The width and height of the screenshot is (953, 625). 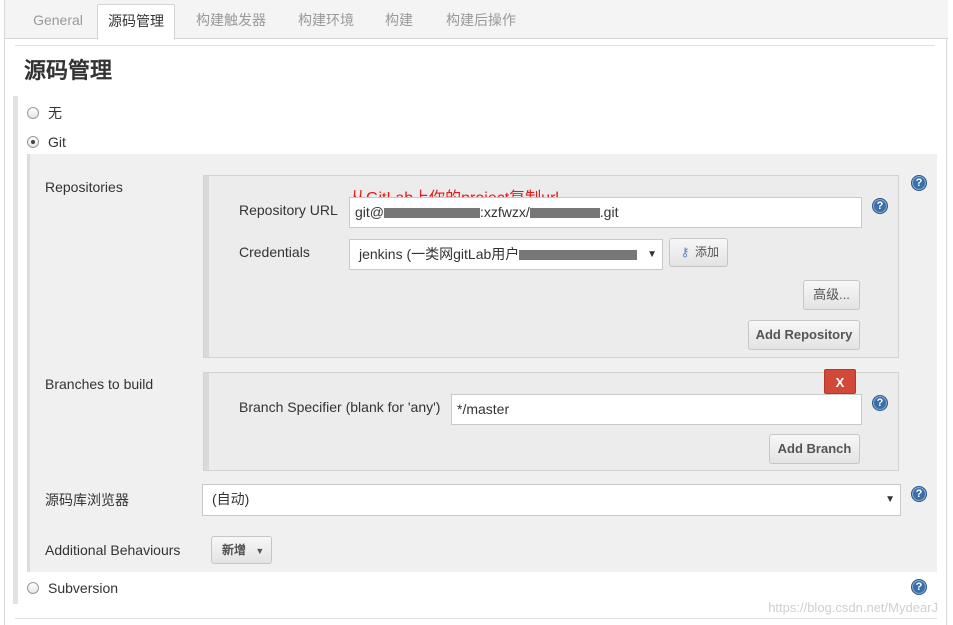 What do you see at coordinates (814, 449) in the screenshot?
I see `add-branch-button: Add Branch` at bounding box center [814, 449].